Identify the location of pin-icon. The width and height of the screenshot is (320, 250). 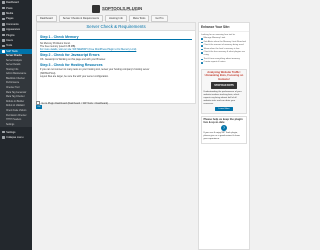
(3, 8).